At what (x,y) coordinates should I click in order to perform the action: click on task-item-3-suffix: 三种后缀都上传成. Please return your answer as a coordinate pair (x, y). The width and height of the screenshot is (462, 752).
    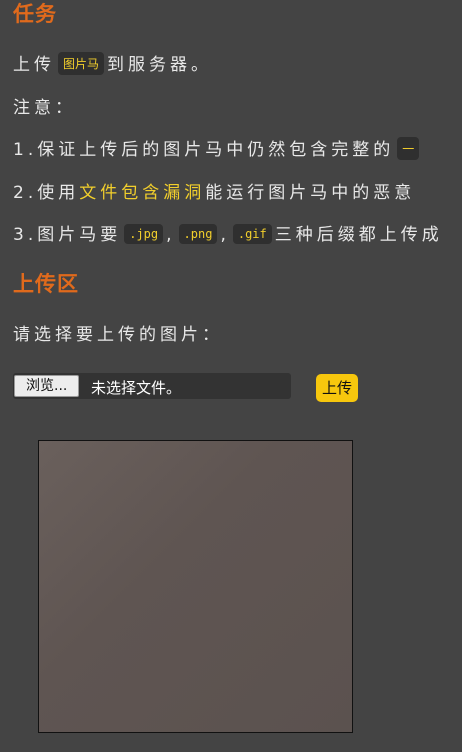
    Looking at the image, I should click on (358, 235).